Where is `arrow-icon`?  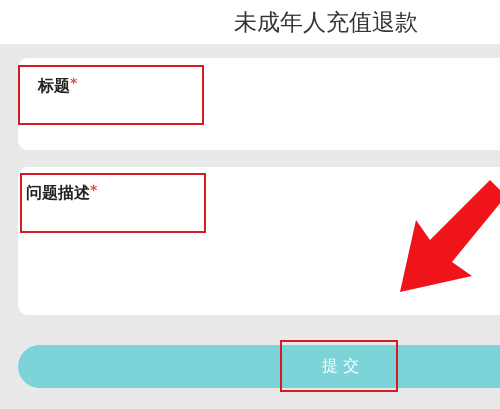
arrow-icon is located at coordinates (450, 236).